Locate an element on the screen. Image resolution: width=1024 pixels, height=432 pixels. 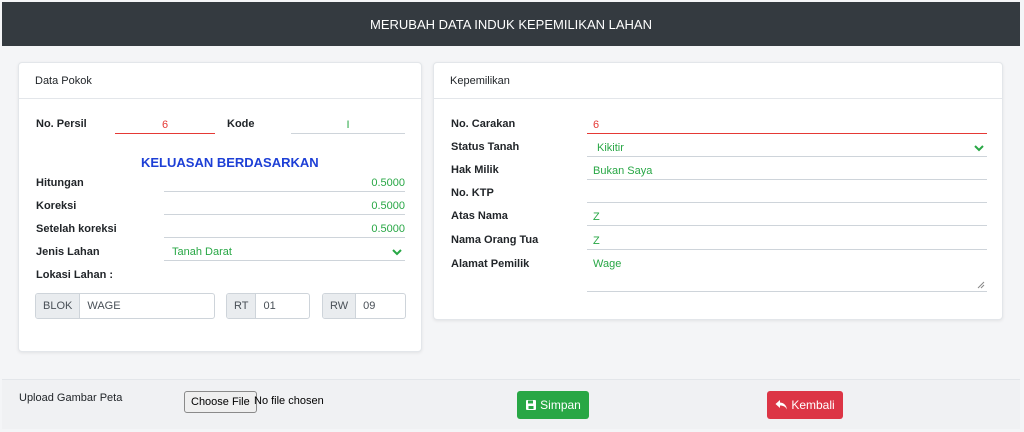
hak-milik-value: Bukan Saya is located at coordinates (623, 170).